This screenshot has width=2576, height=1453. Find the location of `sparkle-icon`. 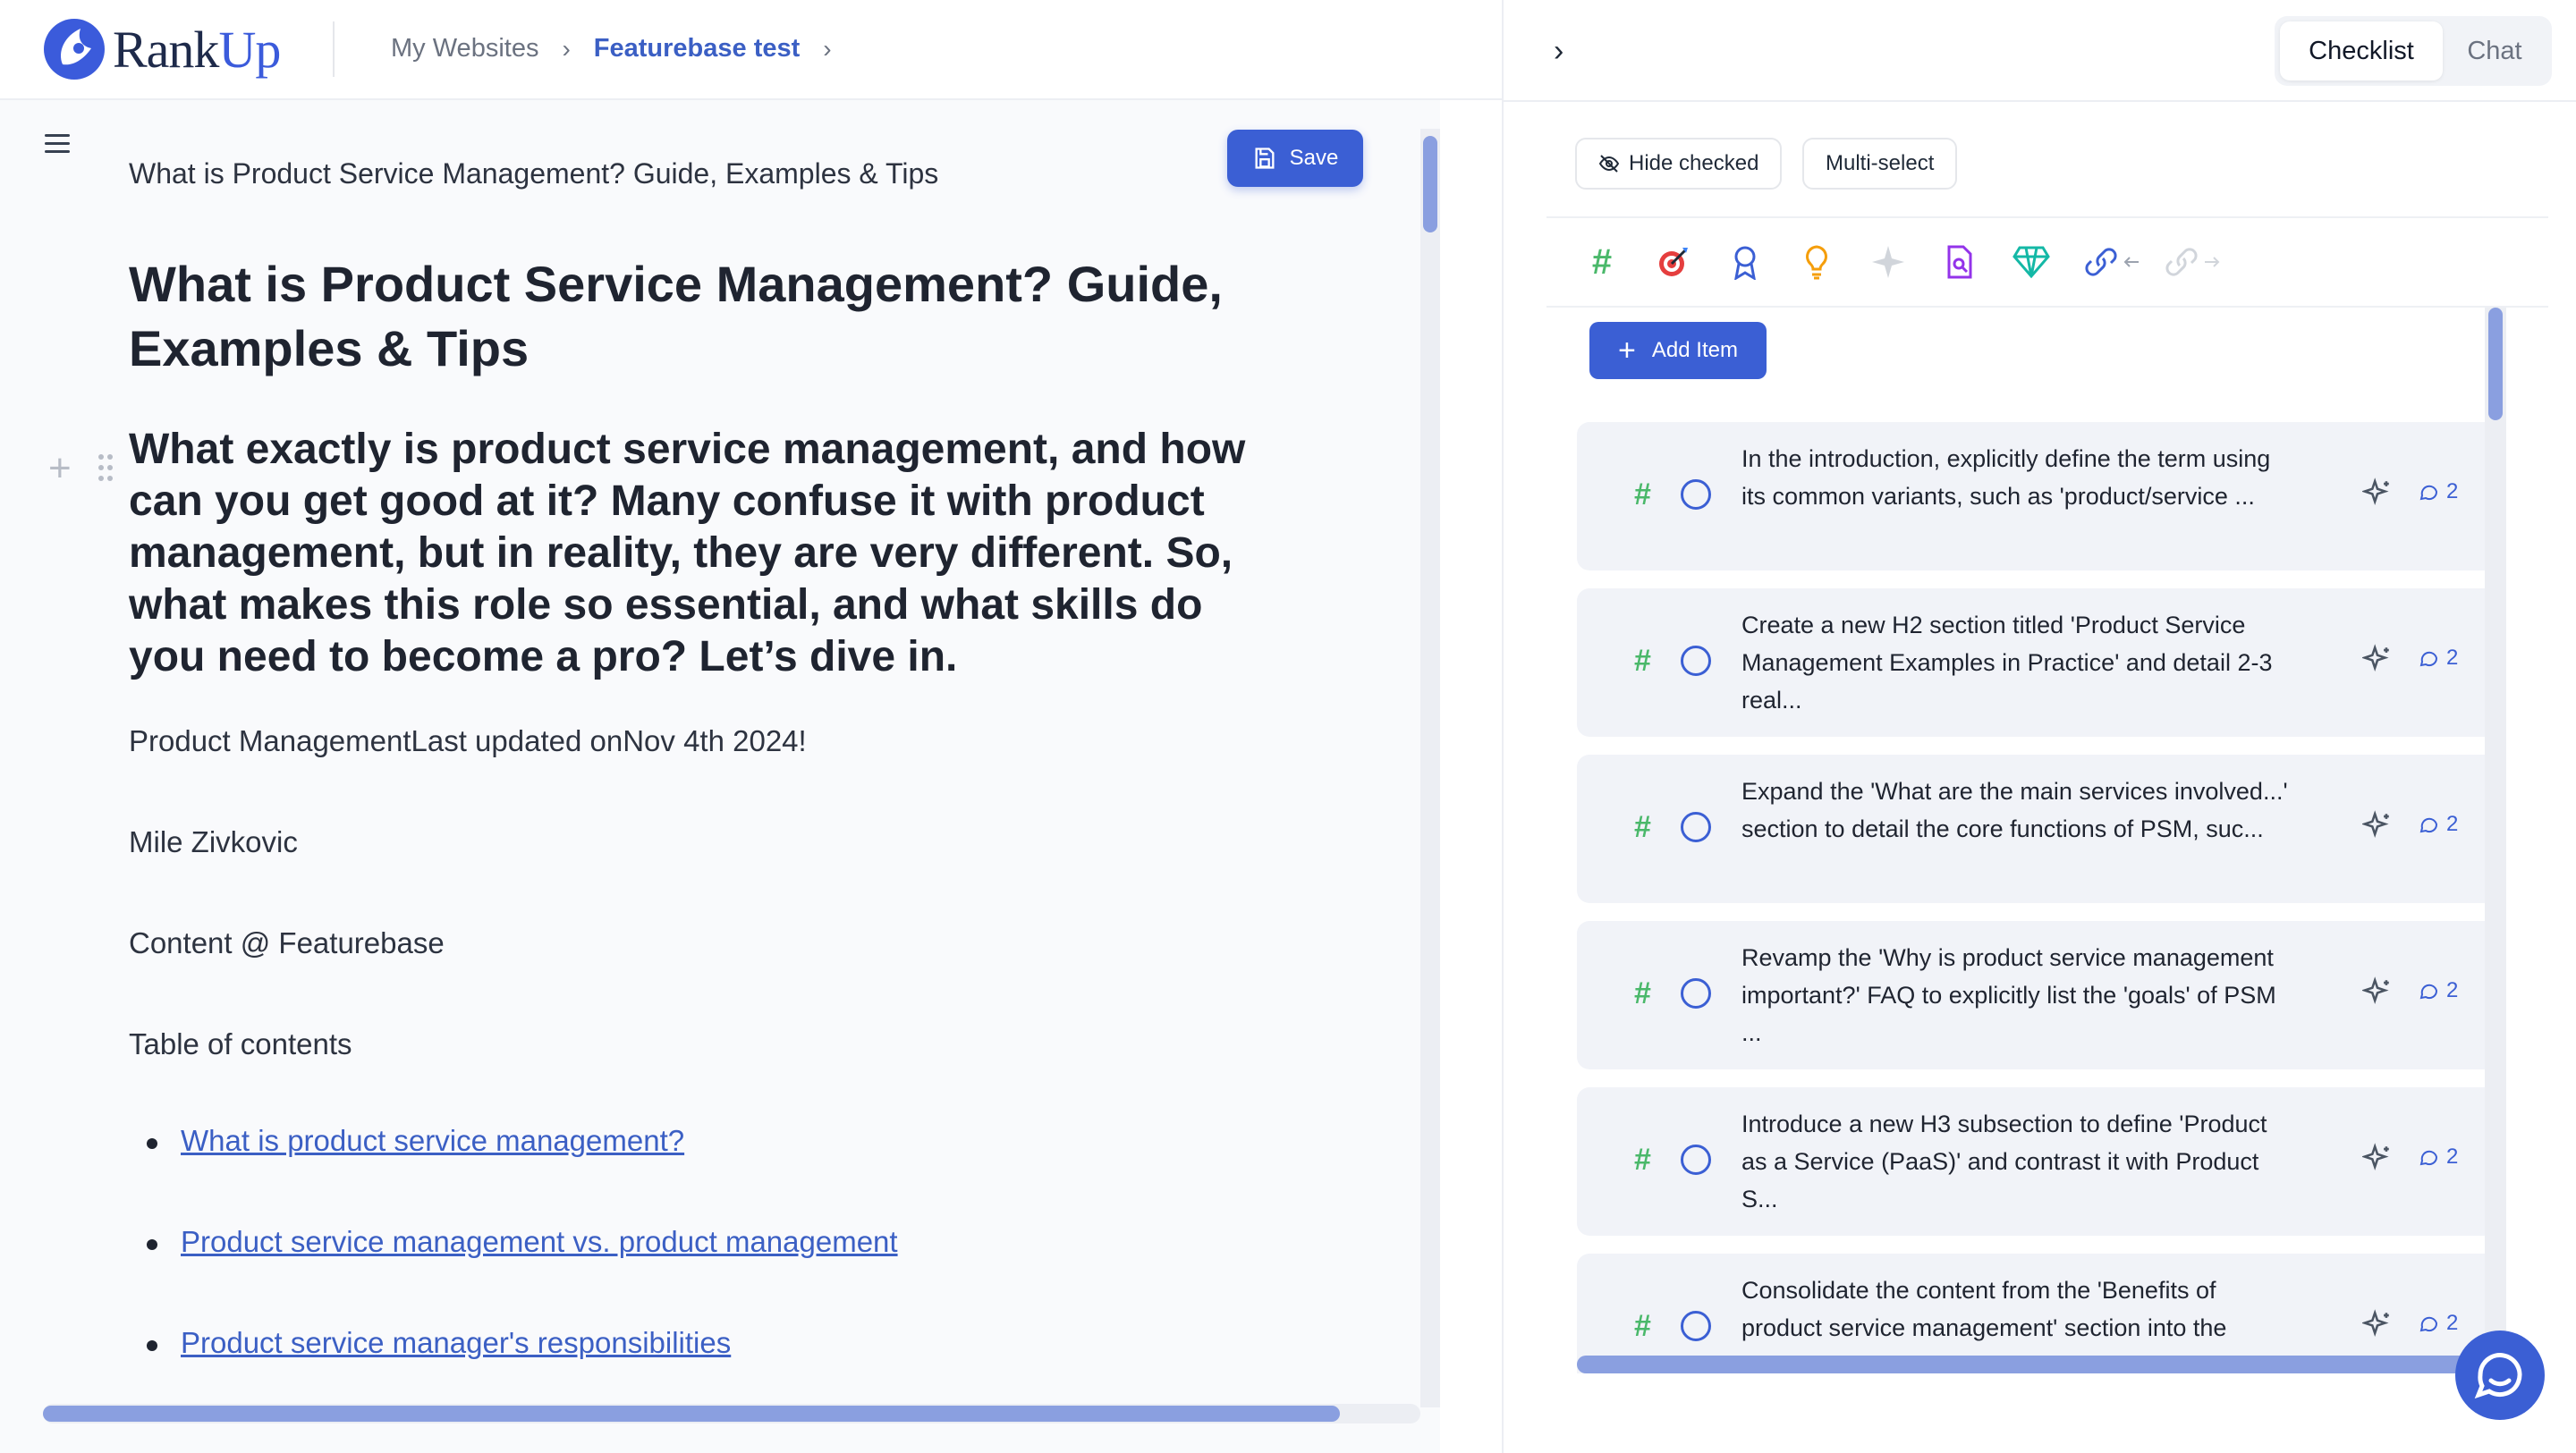

sparkle-icon is located at coordinates (1888, 262).